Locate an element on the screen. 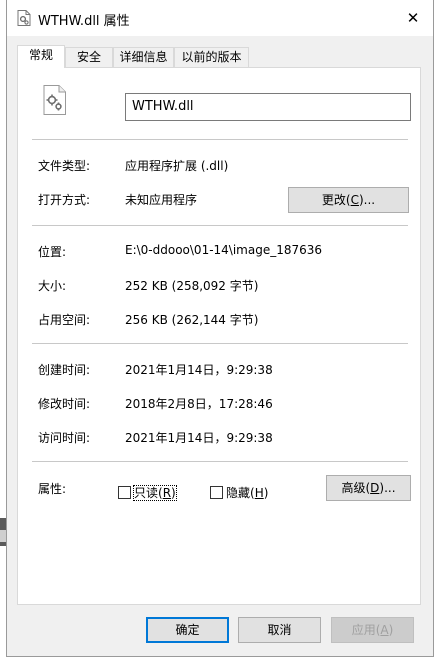 This screenshot has width=435, height=658. apply-button-hotkey: A is located at coordinates (384, 630).